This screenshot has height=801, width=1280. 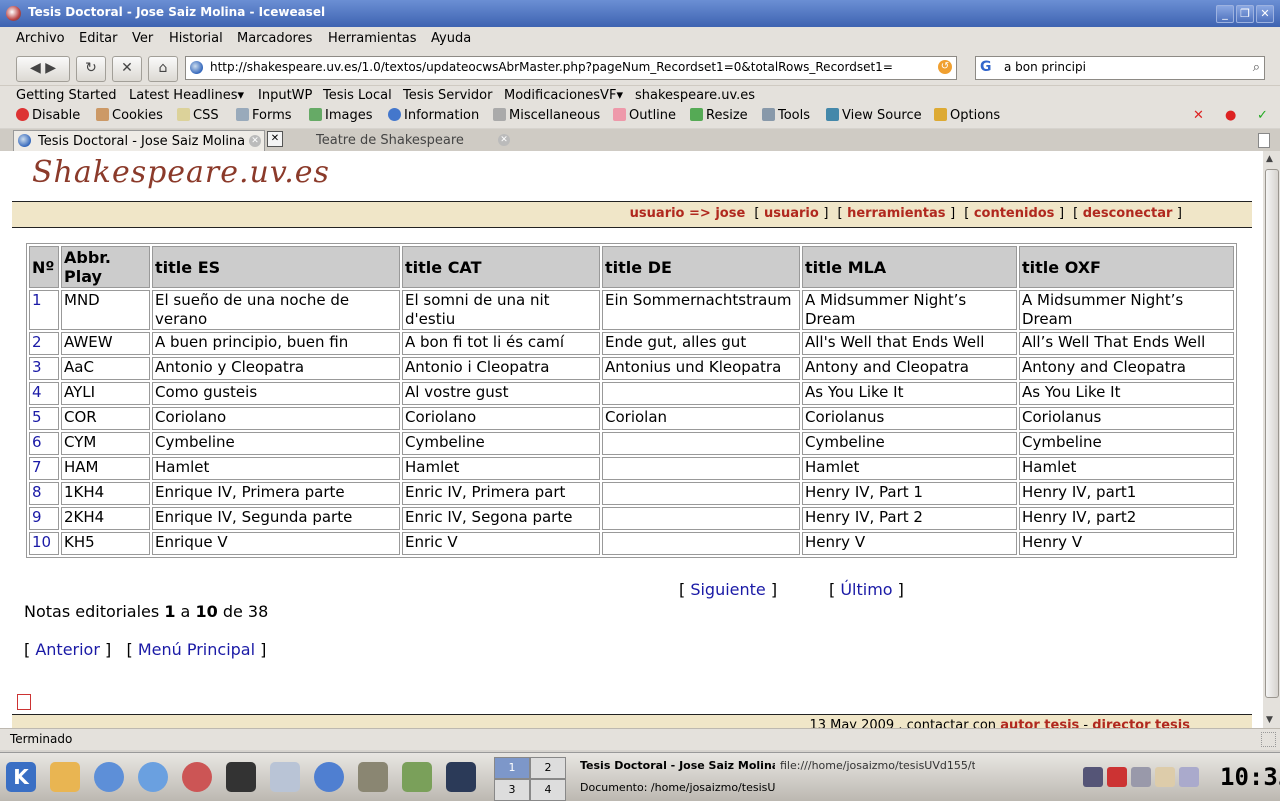 What do you see at coordinates (285, 95) in the screenshot?
I see `bookmark-inputwp: InputWP` at bounding box center [285, 95].